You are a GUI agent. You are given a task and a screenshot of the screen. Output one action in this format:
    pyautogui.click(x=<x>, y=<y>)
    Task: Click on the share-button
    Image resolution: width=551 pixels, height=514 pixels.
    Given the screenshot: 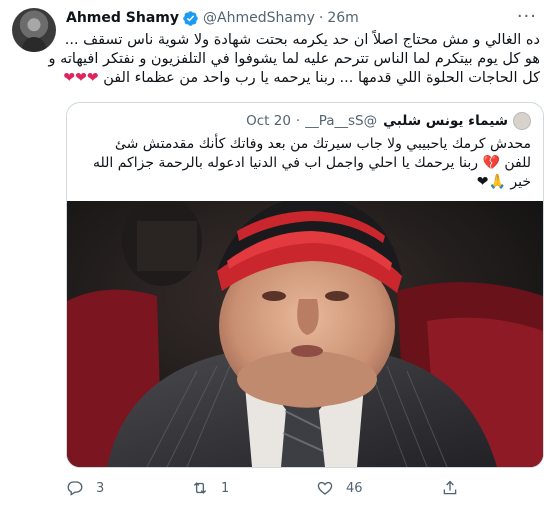 What is the action you would take?
    pyautogui.click(x=450, y=488)
    